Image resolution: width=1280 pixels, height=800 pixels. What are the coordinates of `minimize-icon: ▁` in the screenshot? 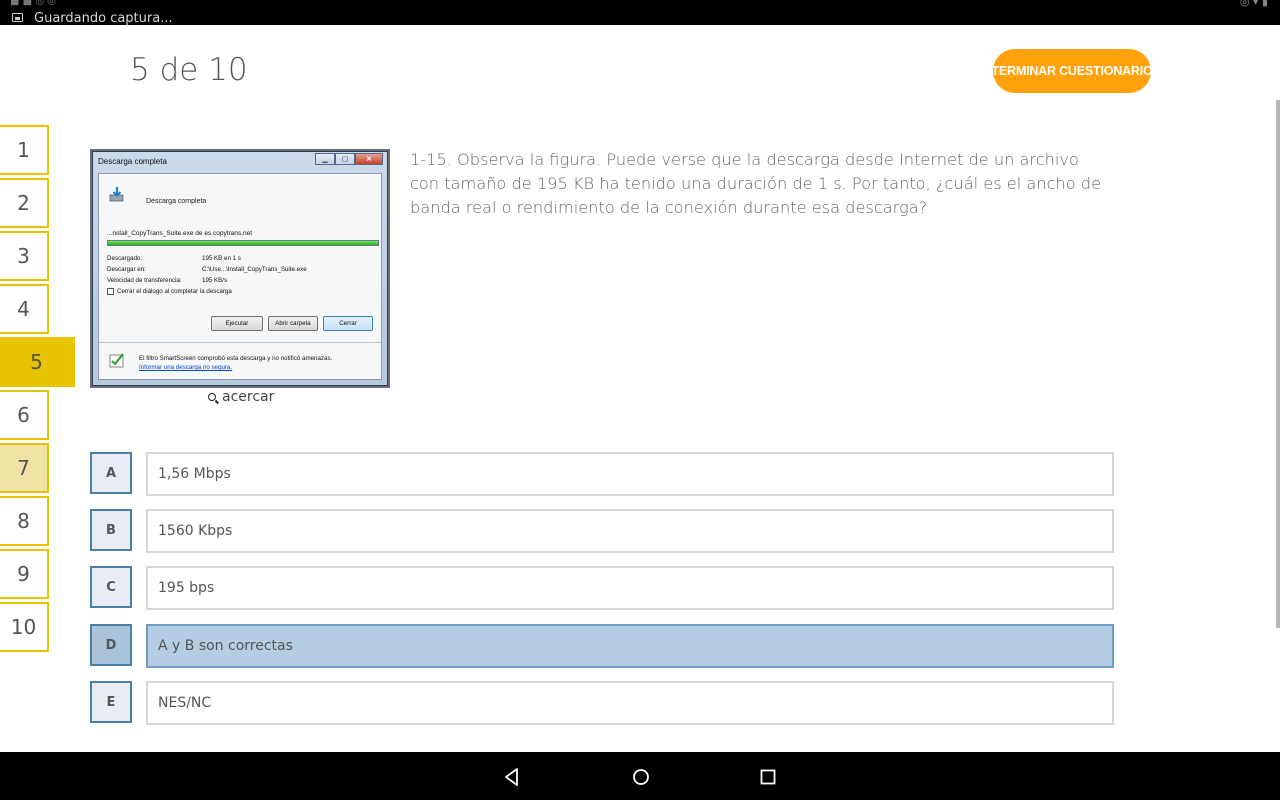 It's located at (325, 159).